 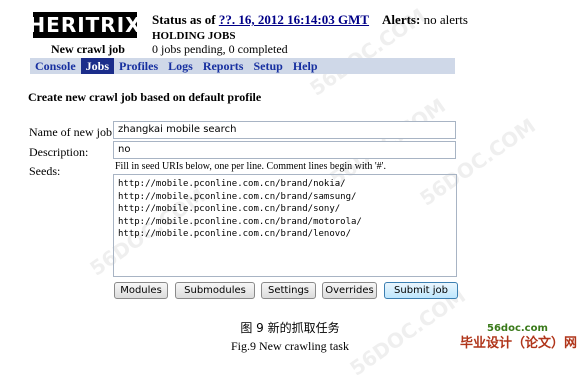 I want to click on tab-setup: Setup, so click(x=267, y=66).